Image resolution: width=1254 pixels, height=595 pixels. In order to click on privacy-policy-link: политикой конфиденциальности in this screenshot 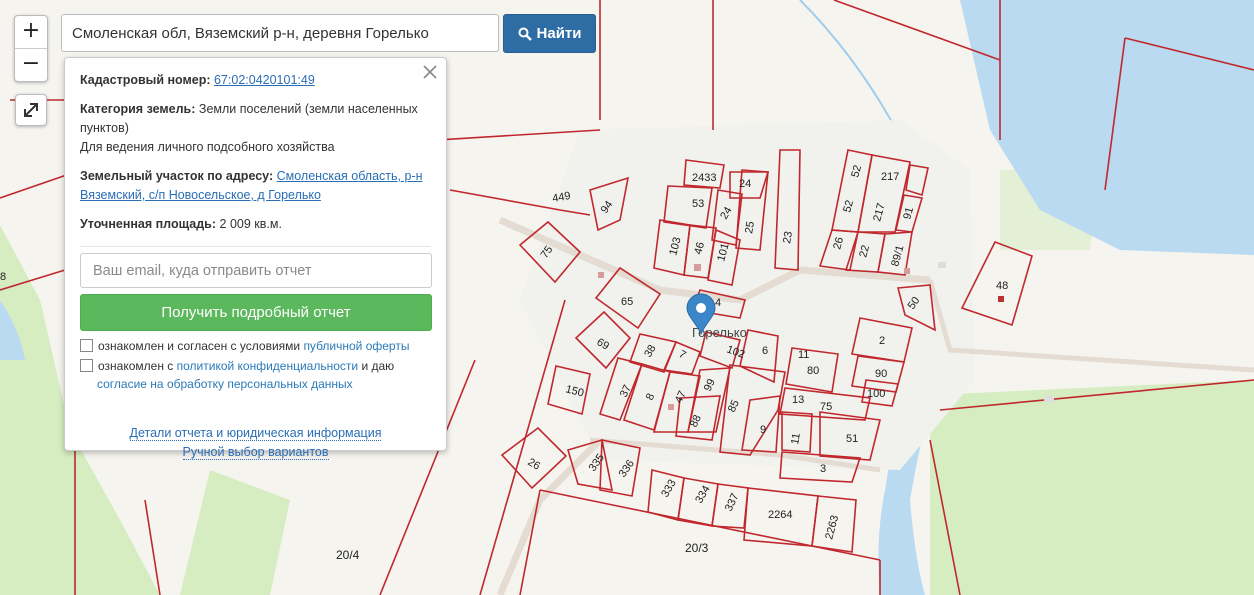, I will do `click(267, 366)`.